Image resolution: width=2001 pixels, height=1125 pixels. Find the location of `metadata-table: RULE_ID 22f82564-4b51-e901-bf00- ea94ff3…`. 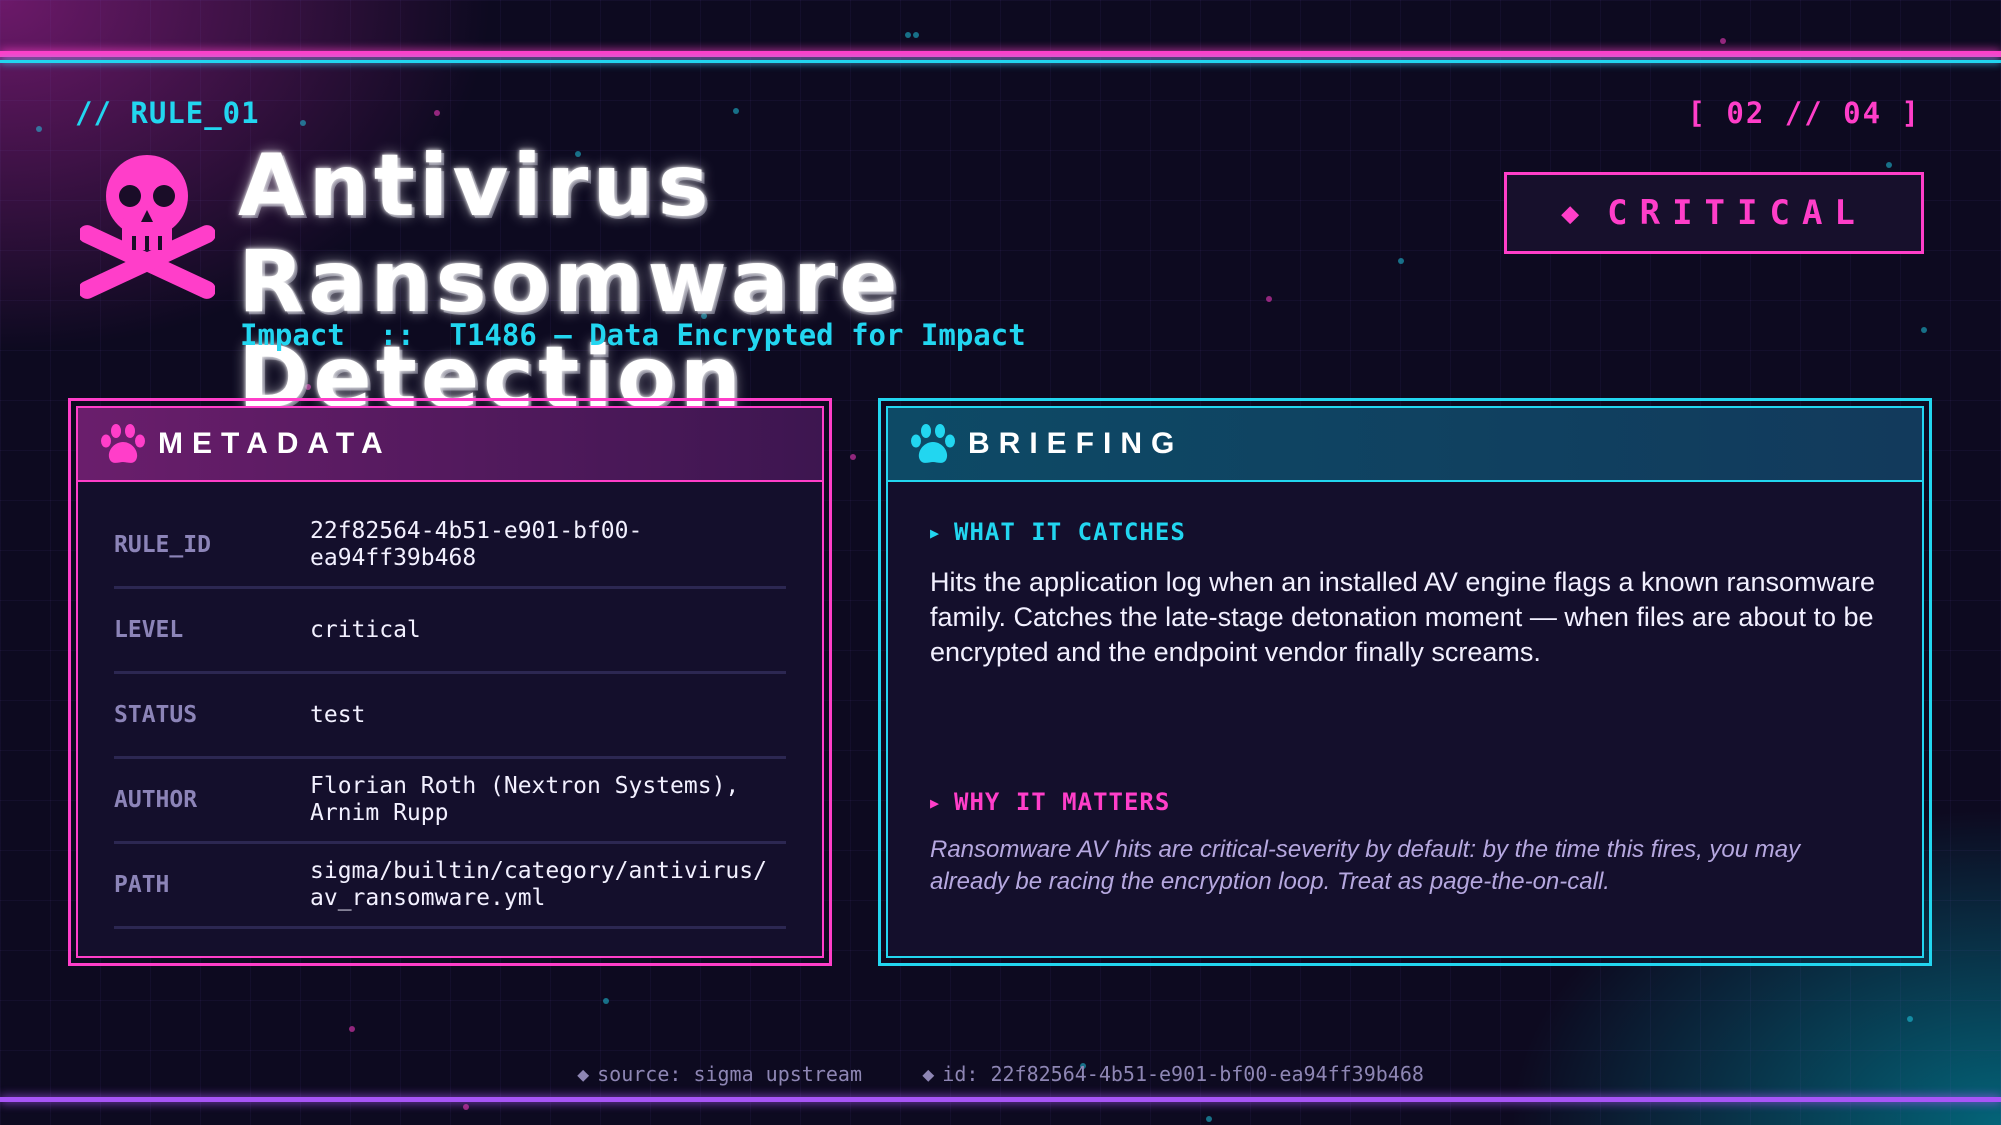

metadata-table: RULE_ID 22f82564-4b51-e901-bf00- ea94ff3… is located at coordinates (450, 716).